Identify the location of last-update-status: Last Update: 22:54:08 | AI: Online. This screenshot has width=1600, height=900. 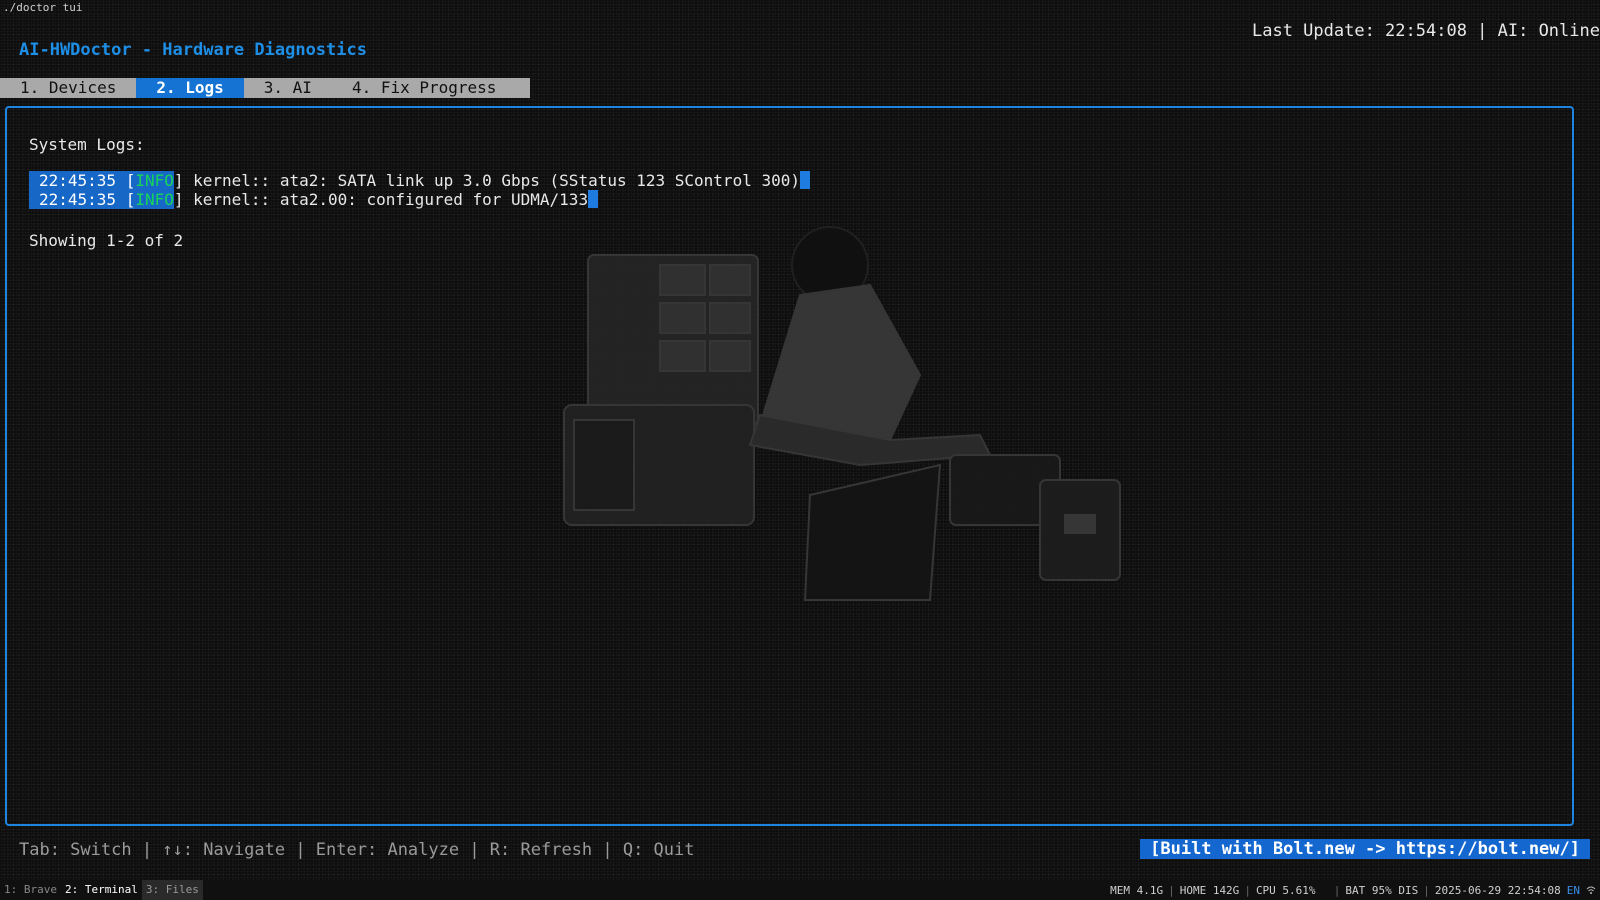
(1426, 31).